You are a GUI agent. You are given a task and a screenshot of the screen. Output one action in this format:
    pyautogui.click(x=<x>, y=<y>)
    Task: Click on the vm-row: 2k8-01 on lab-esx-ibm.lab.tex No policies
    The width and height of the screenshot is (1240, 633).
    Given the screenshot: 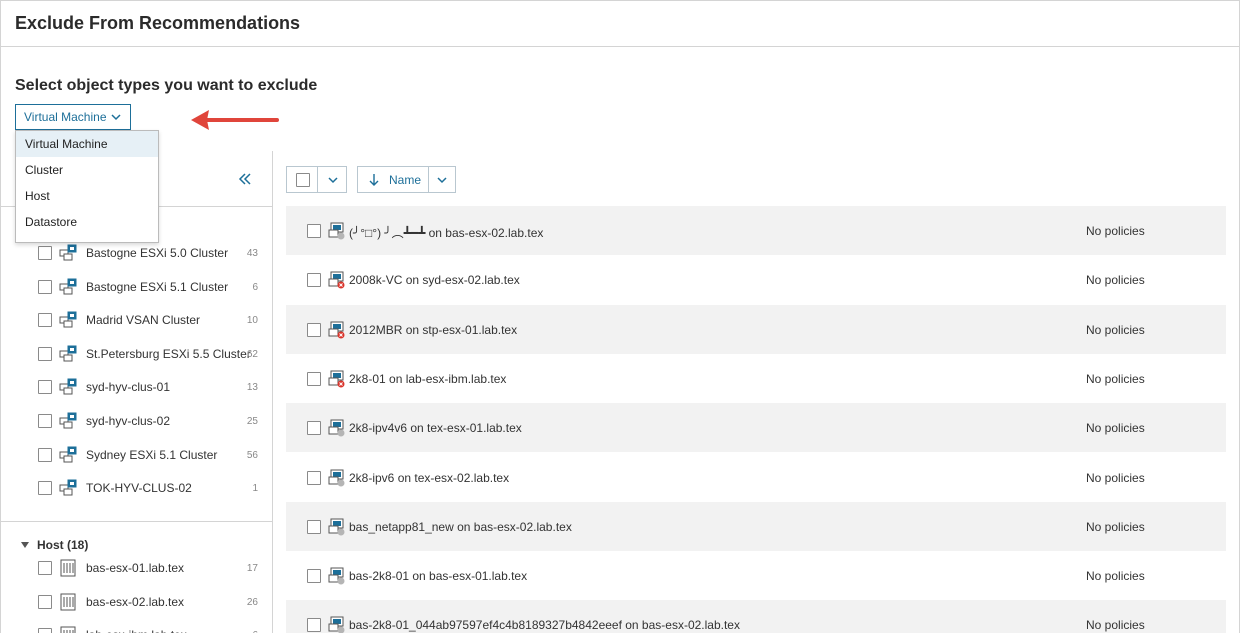 What is the action you would take?
    pyautogui.click(x=756, y=378)
    